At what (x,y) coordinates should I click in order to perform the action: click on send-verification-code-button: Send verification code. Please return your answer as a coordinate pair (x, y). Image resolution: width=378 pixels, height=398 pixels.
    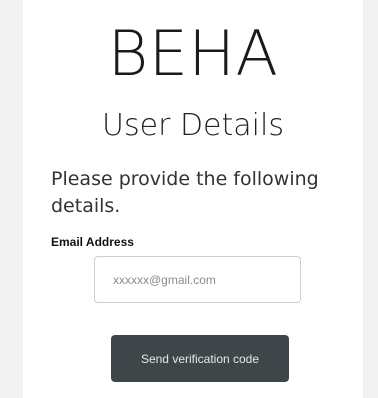
    Looking at the image, I should click on (200, 358).